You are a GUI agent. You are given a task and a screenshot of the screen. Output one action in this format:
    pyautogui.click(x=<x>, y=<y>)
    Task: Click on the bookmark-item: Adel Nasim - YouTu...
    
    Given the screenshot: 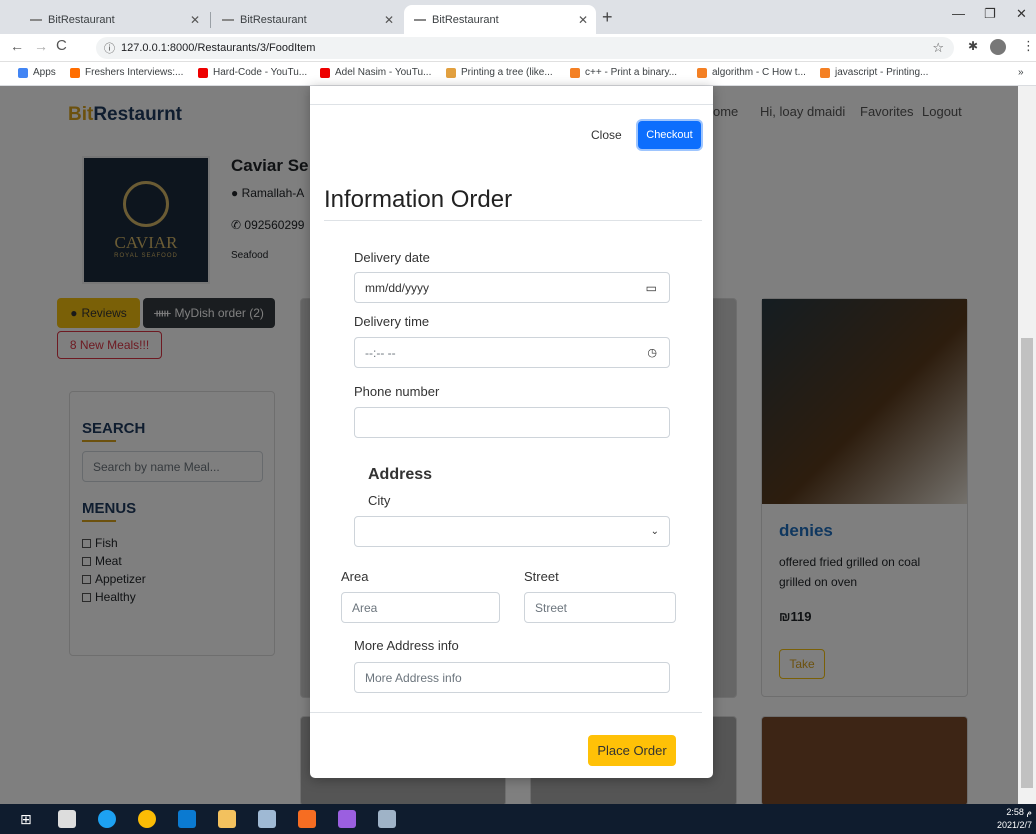 What is the action you would take?
    pyautogui.click(x=375, y=72)
    